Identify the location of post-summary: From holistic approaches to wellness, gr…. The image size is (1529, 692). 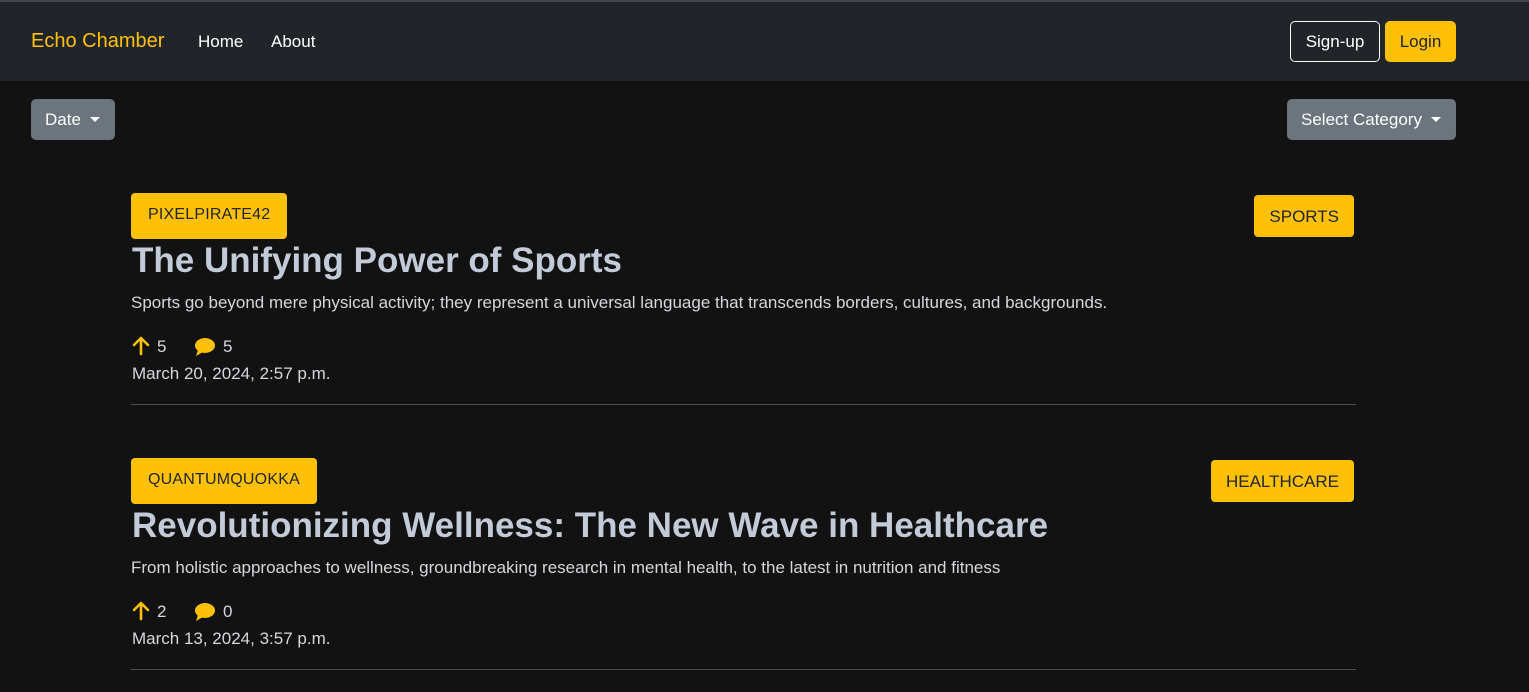
(566, 567).